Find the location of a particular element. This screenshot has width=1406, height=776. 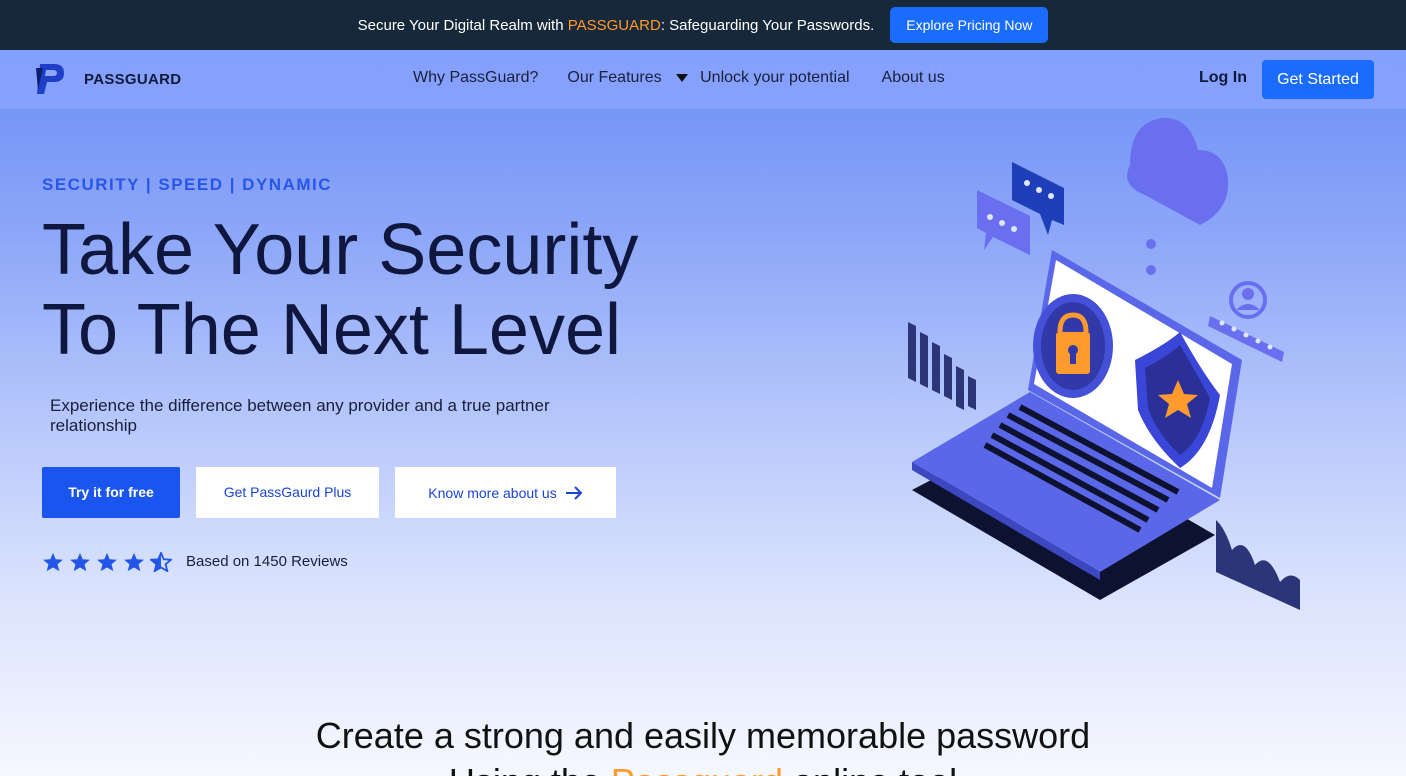

nav-unlock-potential: Unlock your potential is located at coordinates (774, 78).